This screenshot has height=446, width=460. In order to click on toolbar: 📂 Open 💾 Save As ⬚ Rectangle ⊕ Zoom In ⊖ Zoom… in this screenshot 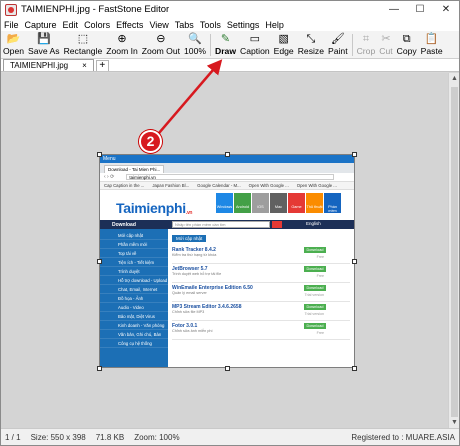, I will do `click(230, 45)`.